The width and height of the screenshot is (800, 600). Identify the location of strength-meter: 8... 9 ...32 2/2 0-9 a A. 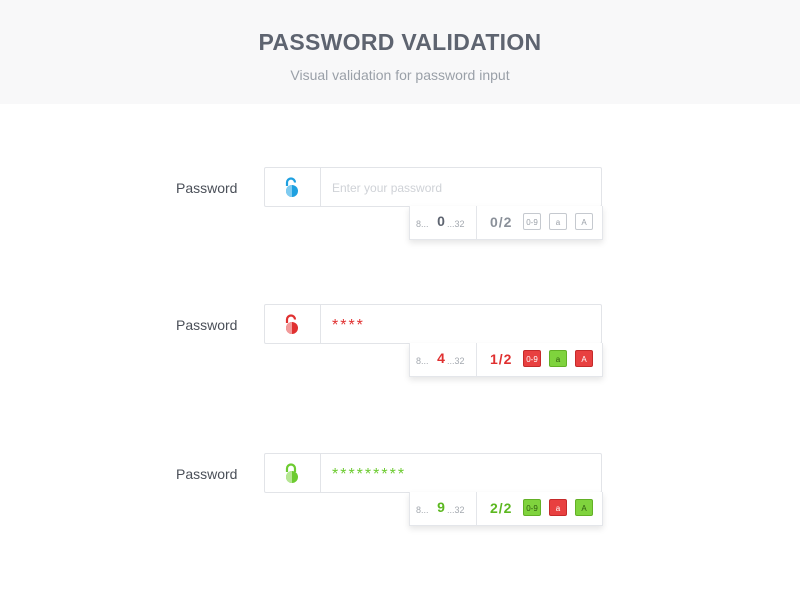
(506, 509).